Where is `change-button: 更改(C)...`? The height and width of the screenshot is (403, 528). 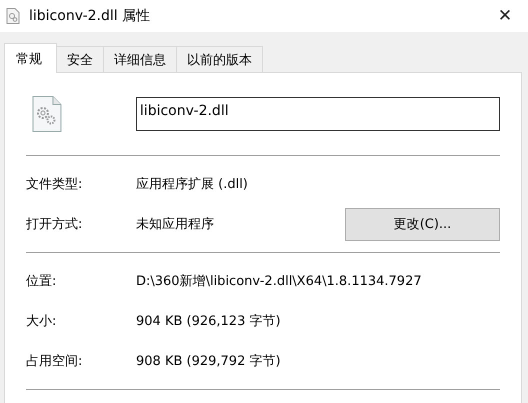
change-button: 更改(C)... is located at coordinates (422, 224).